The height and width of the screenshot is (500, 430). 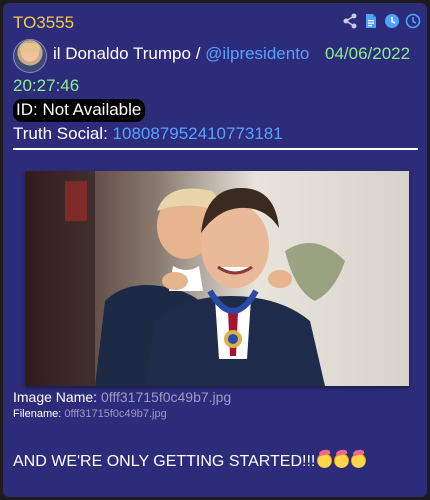 What do you see at coordinates (37, 414) in the screenshot?
I see `filename-label: Filename:` at bounding box center [37, 414].